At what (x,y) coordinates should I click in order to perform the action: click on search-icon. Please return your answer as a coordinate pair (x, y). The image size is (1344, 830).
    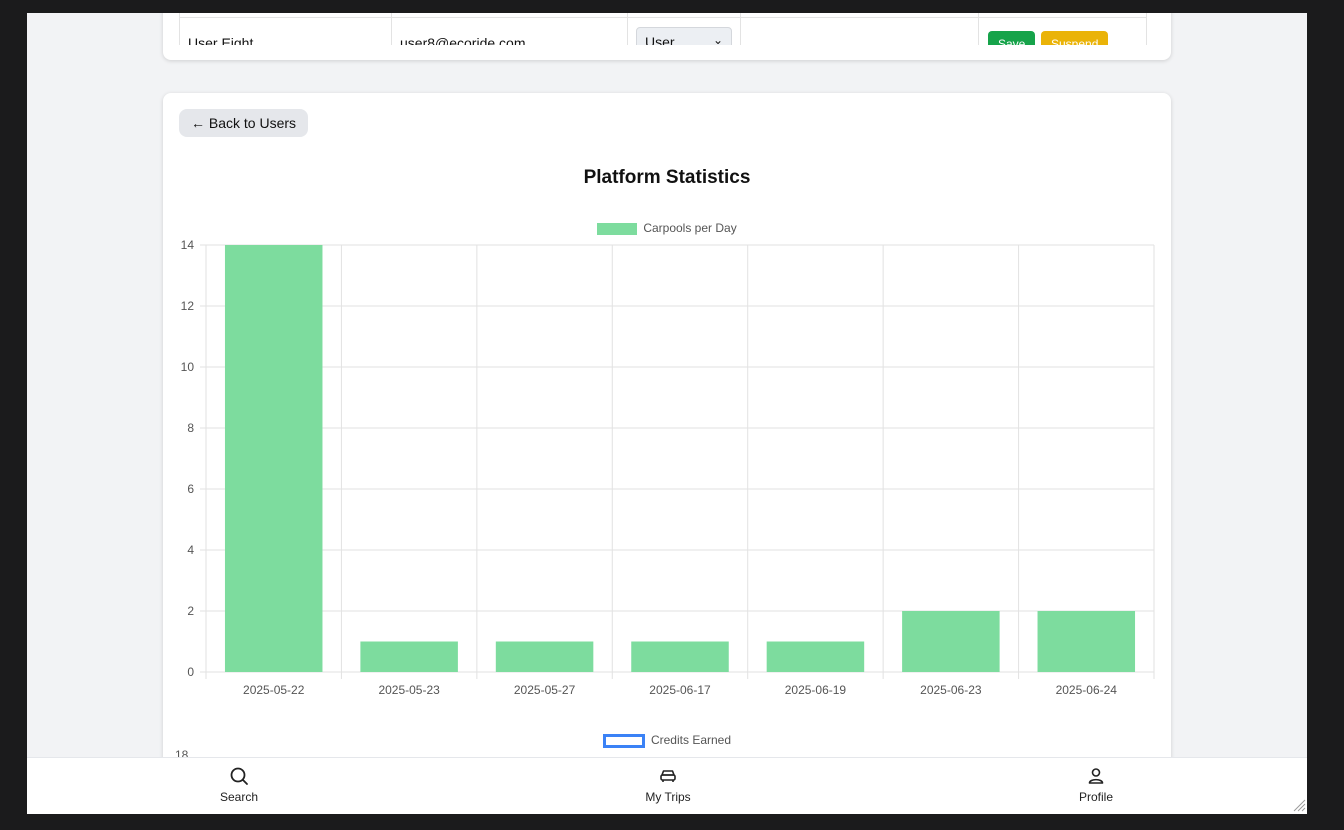
    Looking at the image, I should click on (239, 776).